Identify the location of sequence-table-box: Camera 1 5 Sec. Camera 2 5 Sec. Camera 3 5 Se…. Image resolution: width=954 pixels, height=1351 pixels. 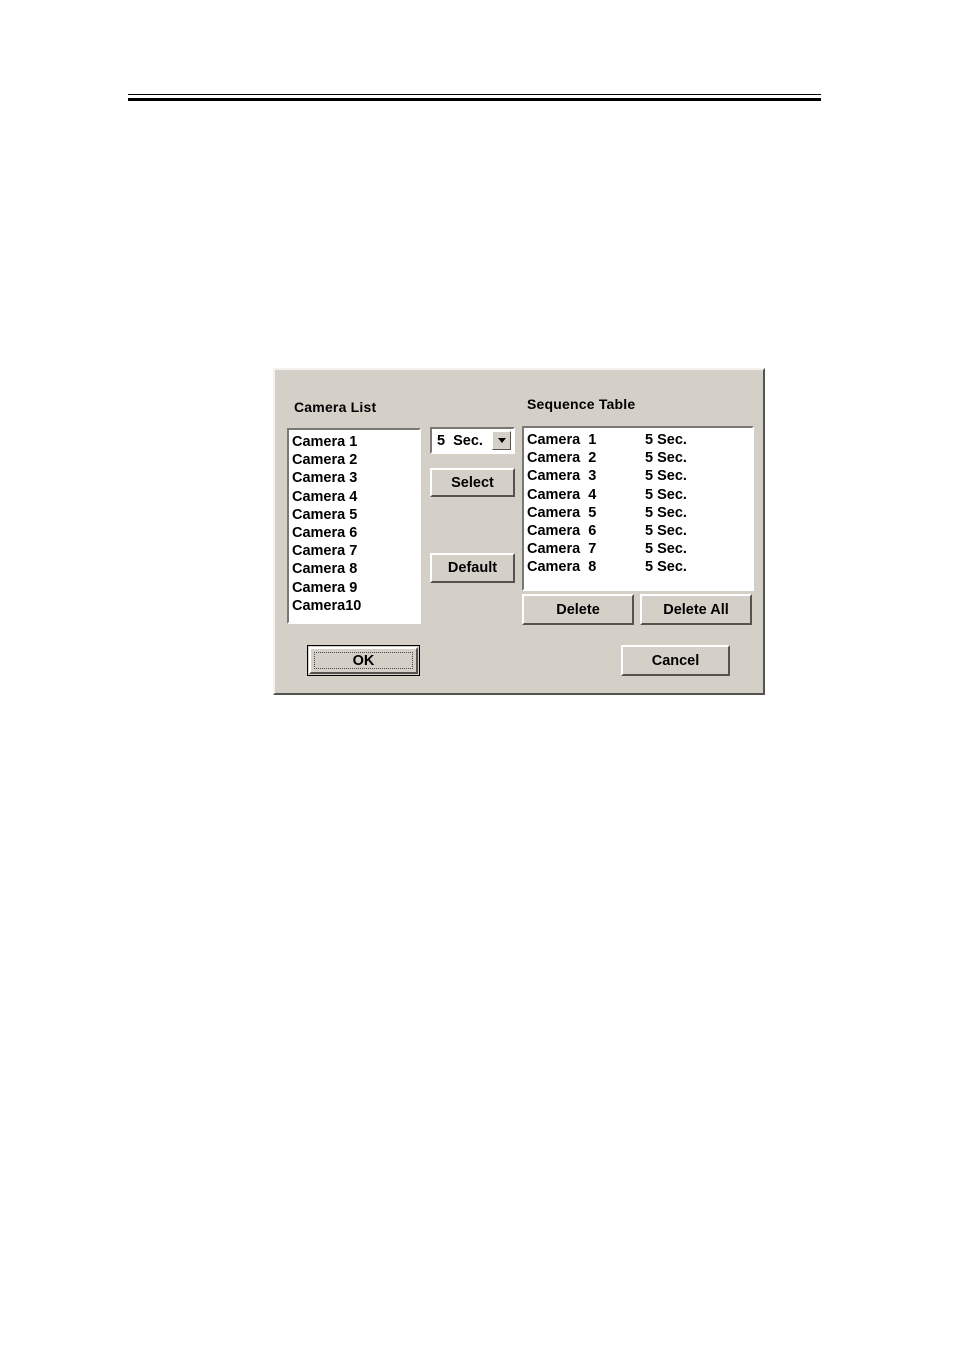
(638, 508).